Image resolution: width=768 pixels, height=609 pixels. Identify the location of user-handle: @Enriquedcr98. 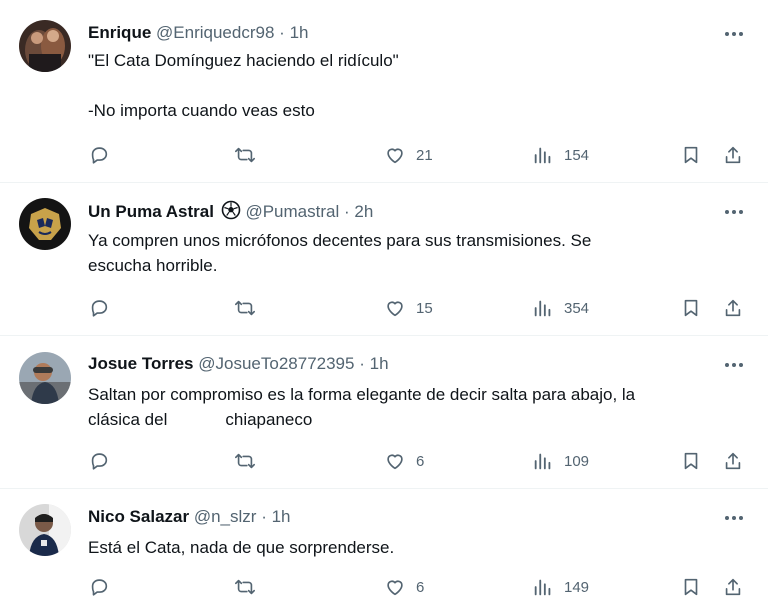
(215, 32).